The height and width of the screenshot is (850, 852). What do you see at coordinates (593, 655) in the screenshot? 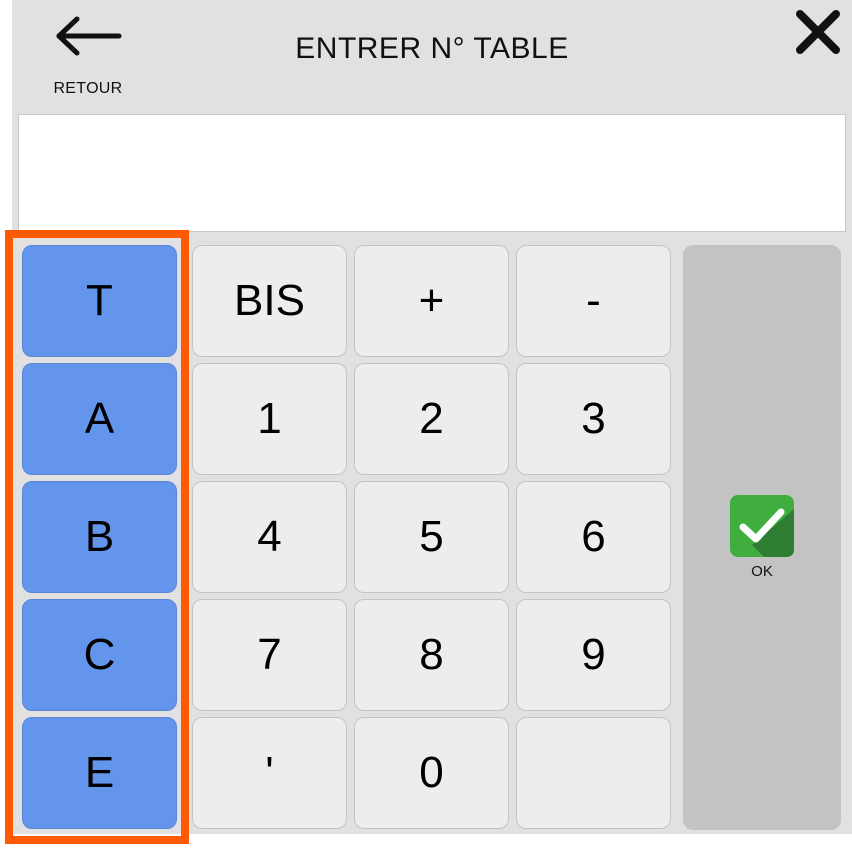
I see `key-9: 9` at bounding box center [593, 655].